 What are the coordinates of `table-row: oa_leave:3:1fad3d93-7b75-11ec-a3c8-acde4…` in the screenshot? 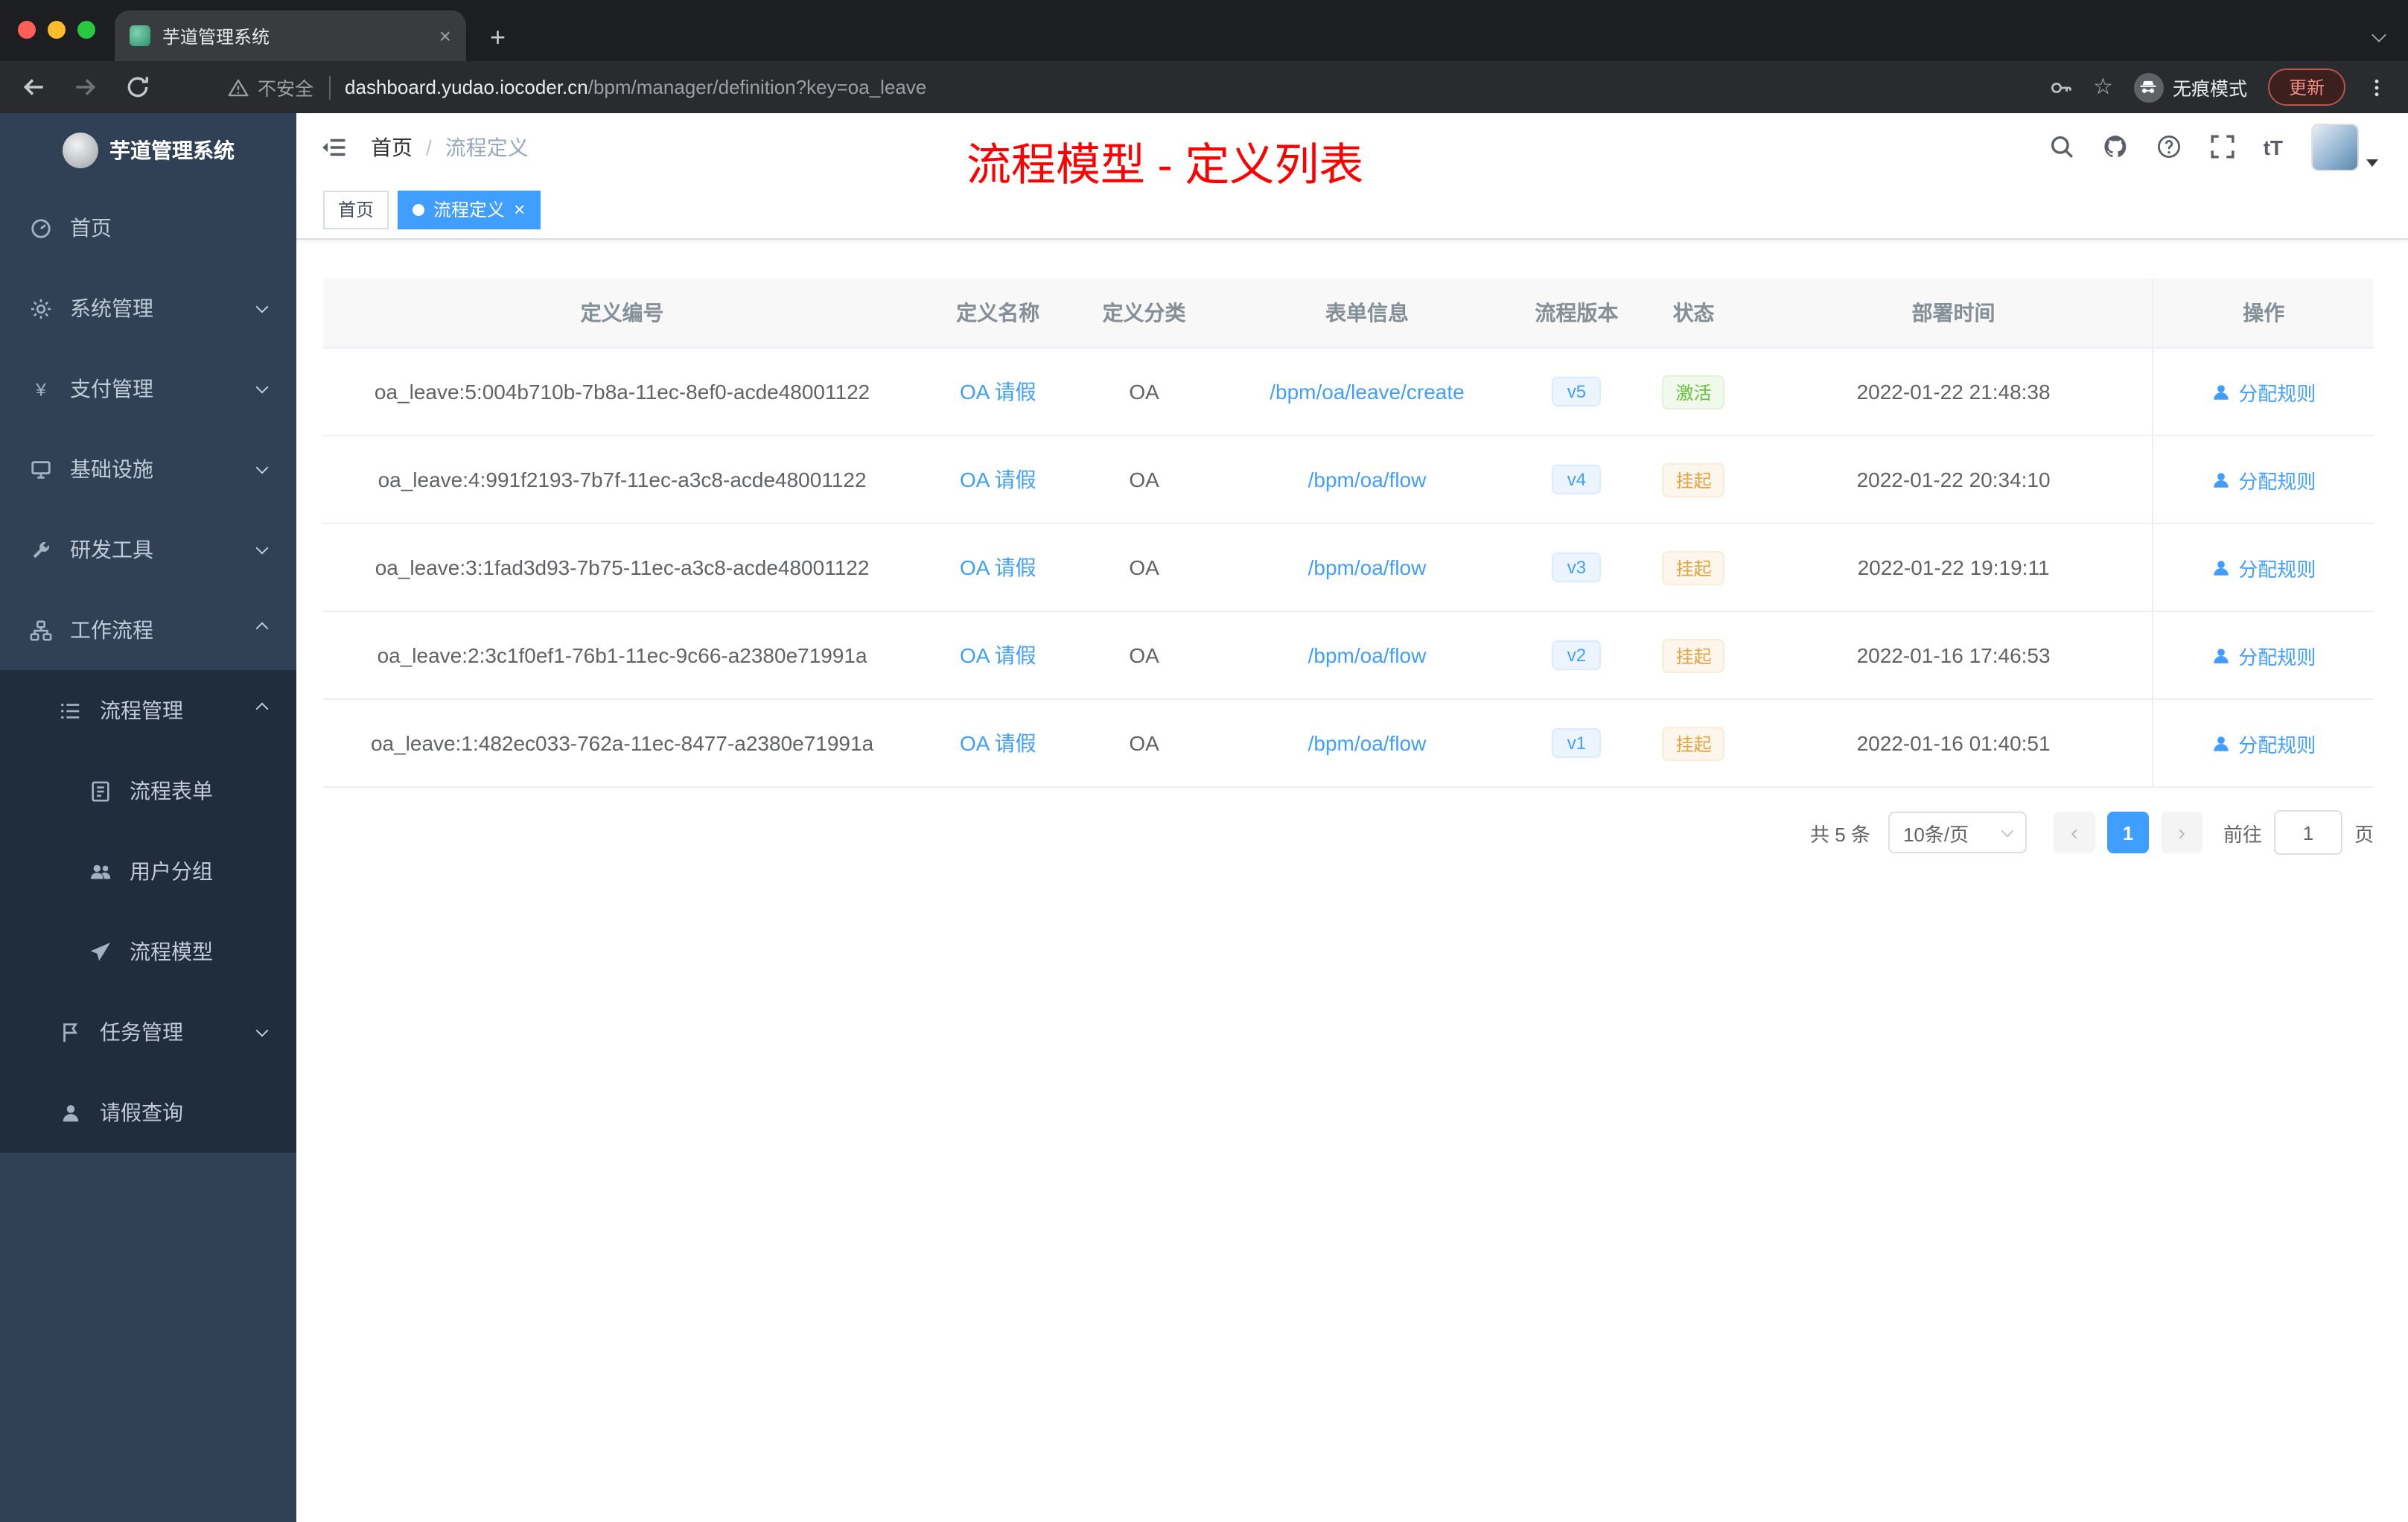 It's located at (1348, 567).